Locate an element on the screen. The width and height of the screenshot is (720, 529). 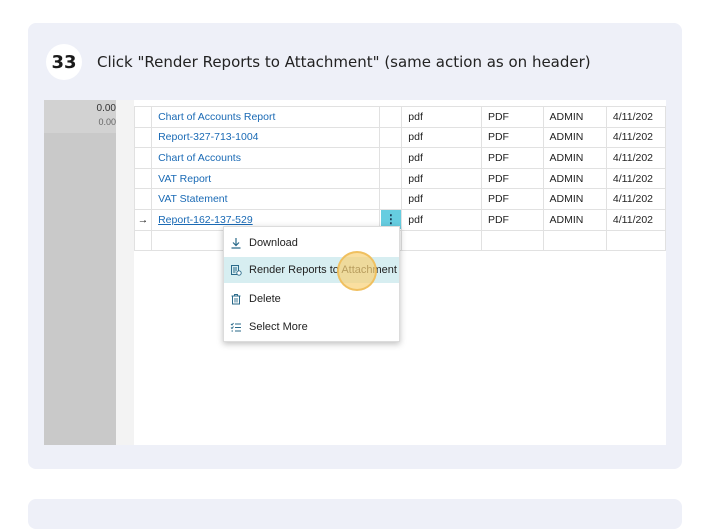
report-name-link: Chart of Accounts Report is located at coordinates (266, 117).